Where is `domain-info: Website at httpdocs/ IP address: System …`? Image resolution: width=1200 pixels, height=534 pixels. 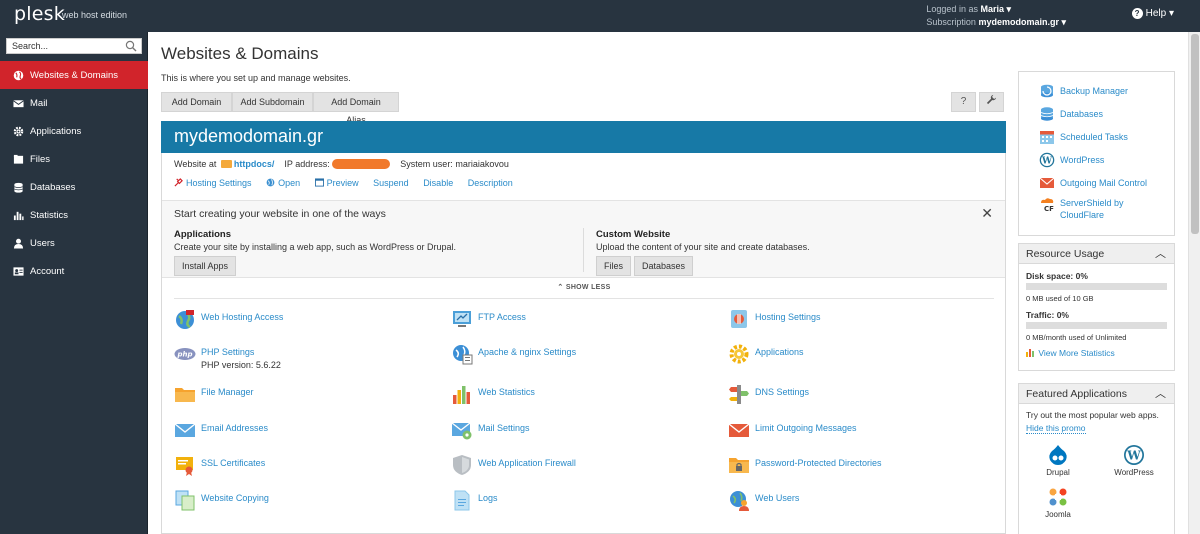
domain-info: Website at httpdocs/ IP address: System … is located at coordinates (341, 164).